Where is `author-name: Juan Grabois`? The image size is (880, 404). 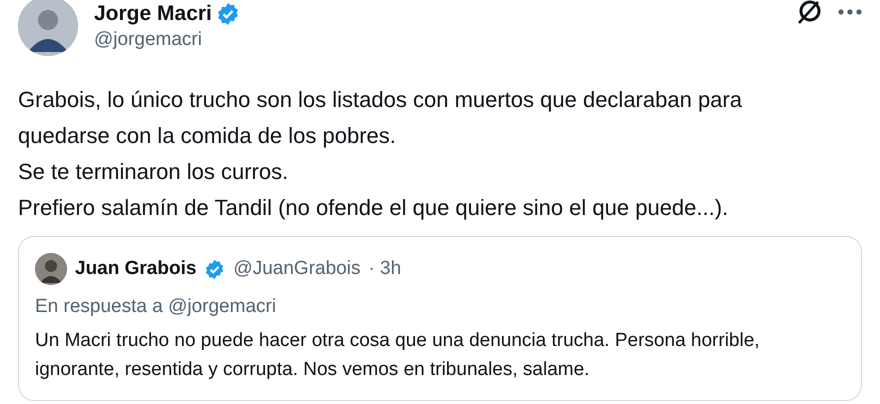
author-name: Juan Grabois is located at coordinates (135, 269).